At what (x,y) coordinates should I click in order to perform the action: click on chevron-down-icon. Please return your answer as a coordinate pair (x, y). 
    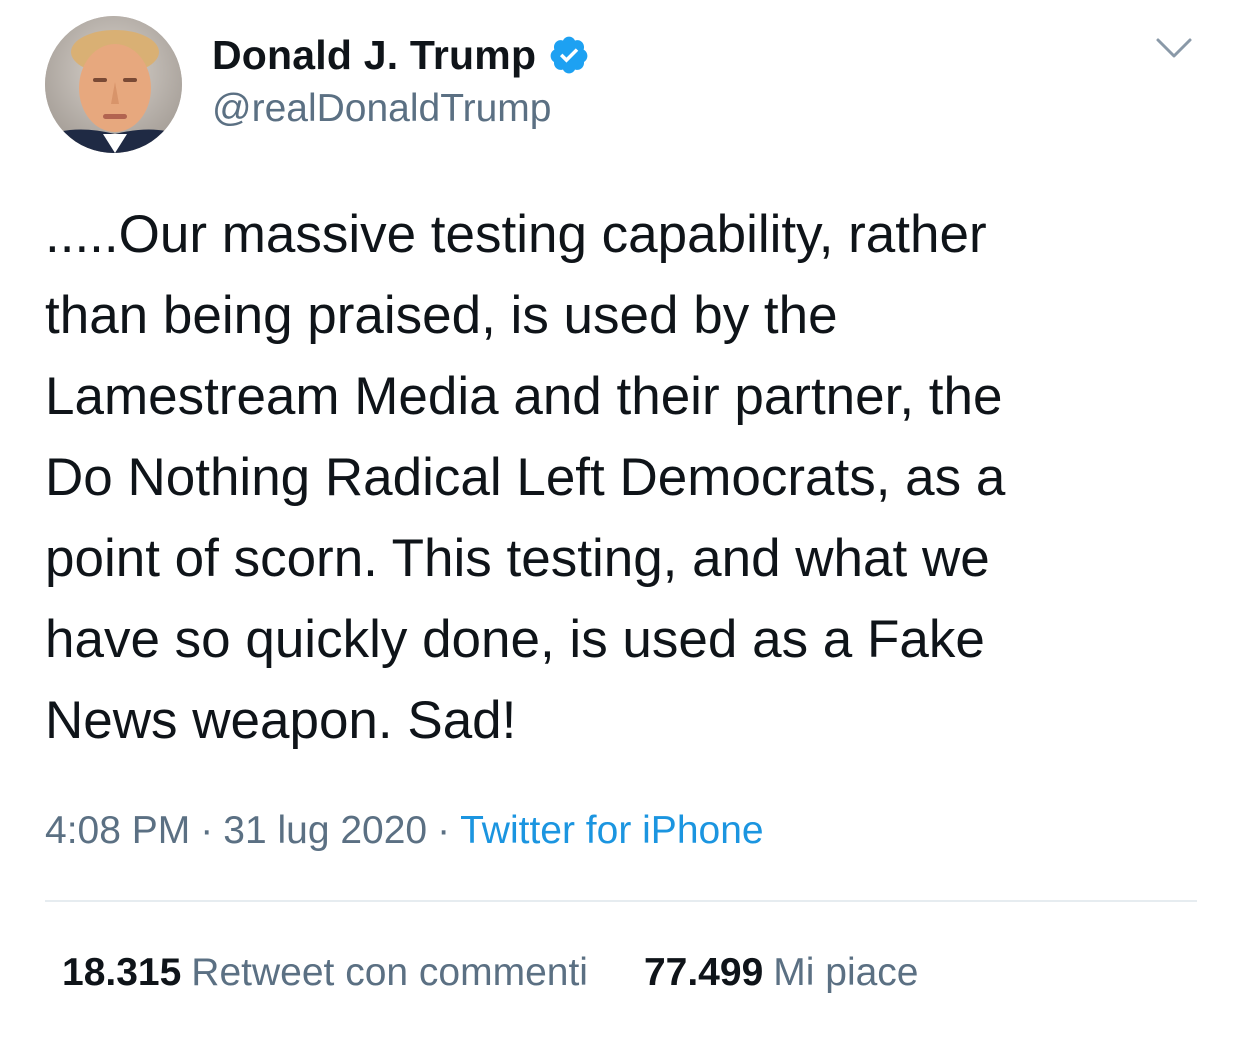
    Looking at the image, I should click on (1174, 48).